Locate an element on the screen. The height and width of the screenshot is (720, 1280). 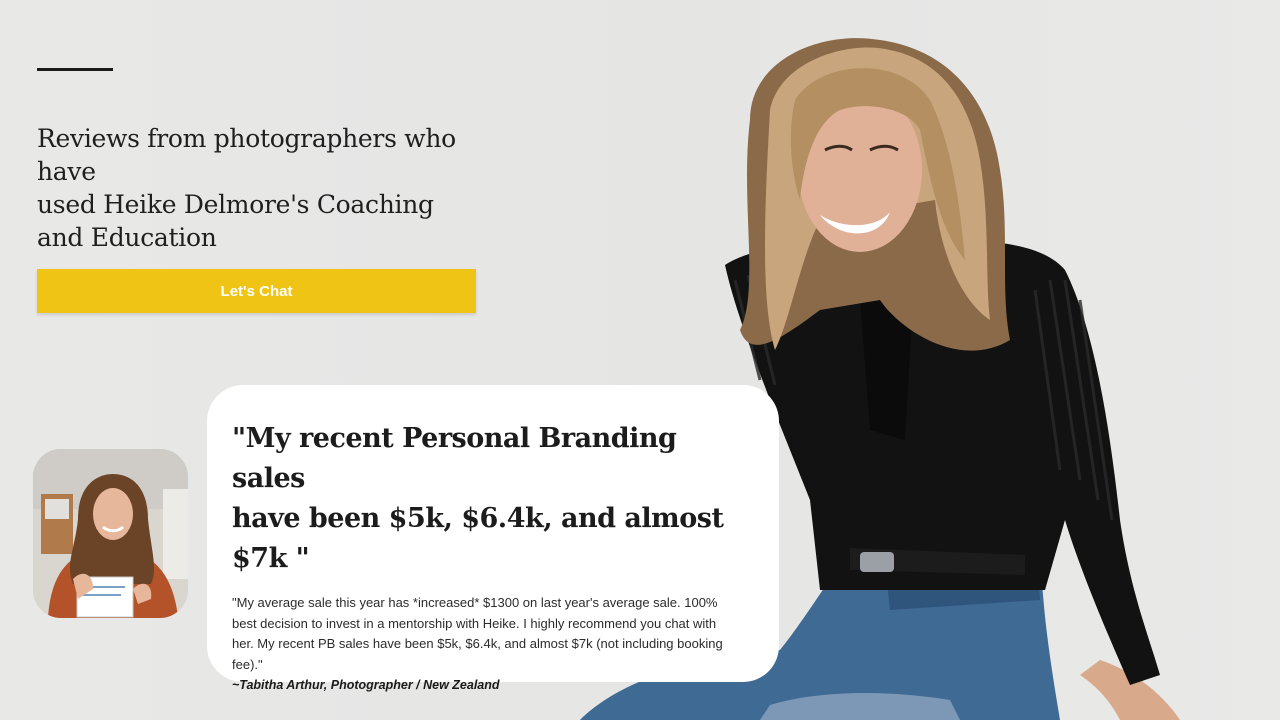
heading-line-3: and Education is located at coordinates (127, 237).